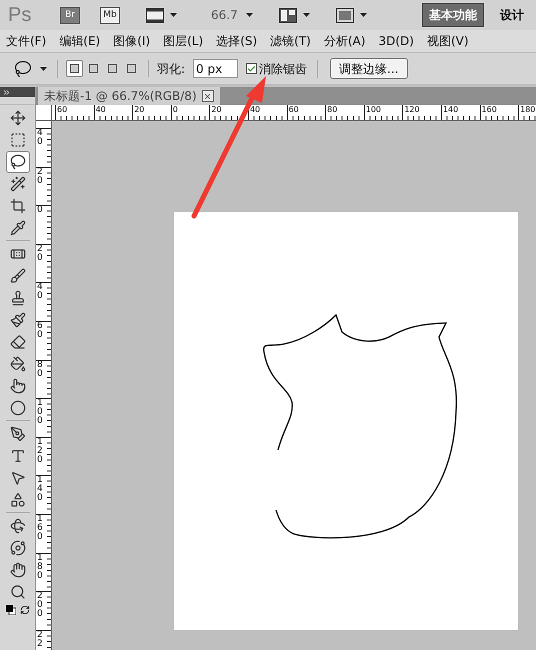 The image size is (536, 650). Describe the element at coordinates (18, 364) in the screenshot. I see `paint-bucket-icon` at that location.